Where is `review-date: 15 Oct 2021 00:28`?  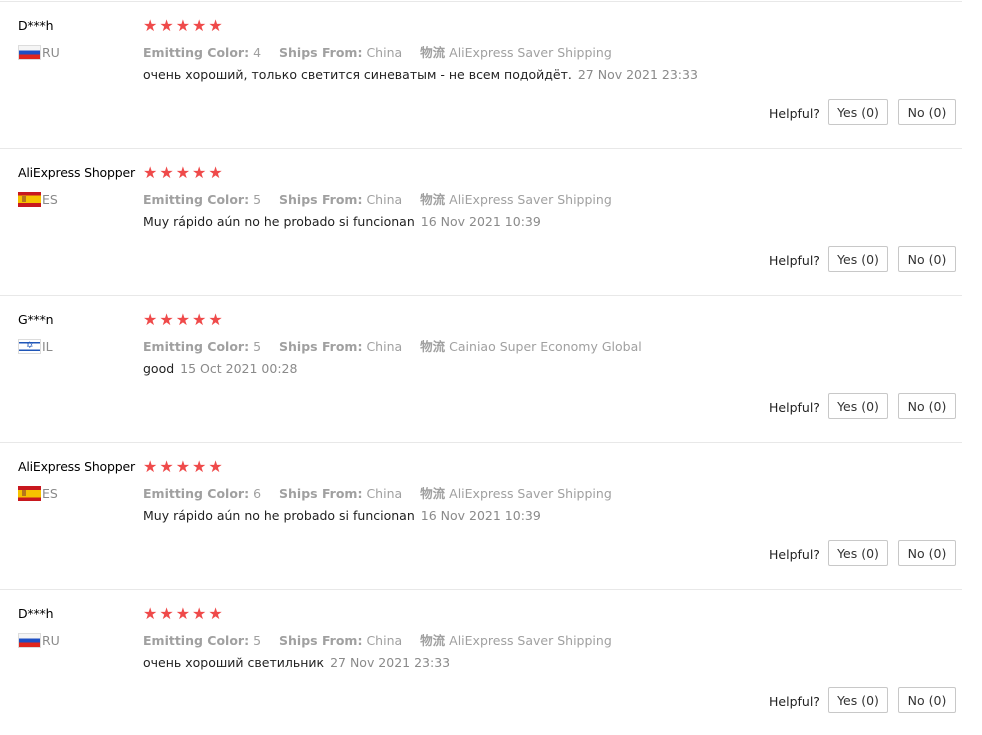 review-date: 15 Oct 2021 00:28 is located at coordinates (239, 368).